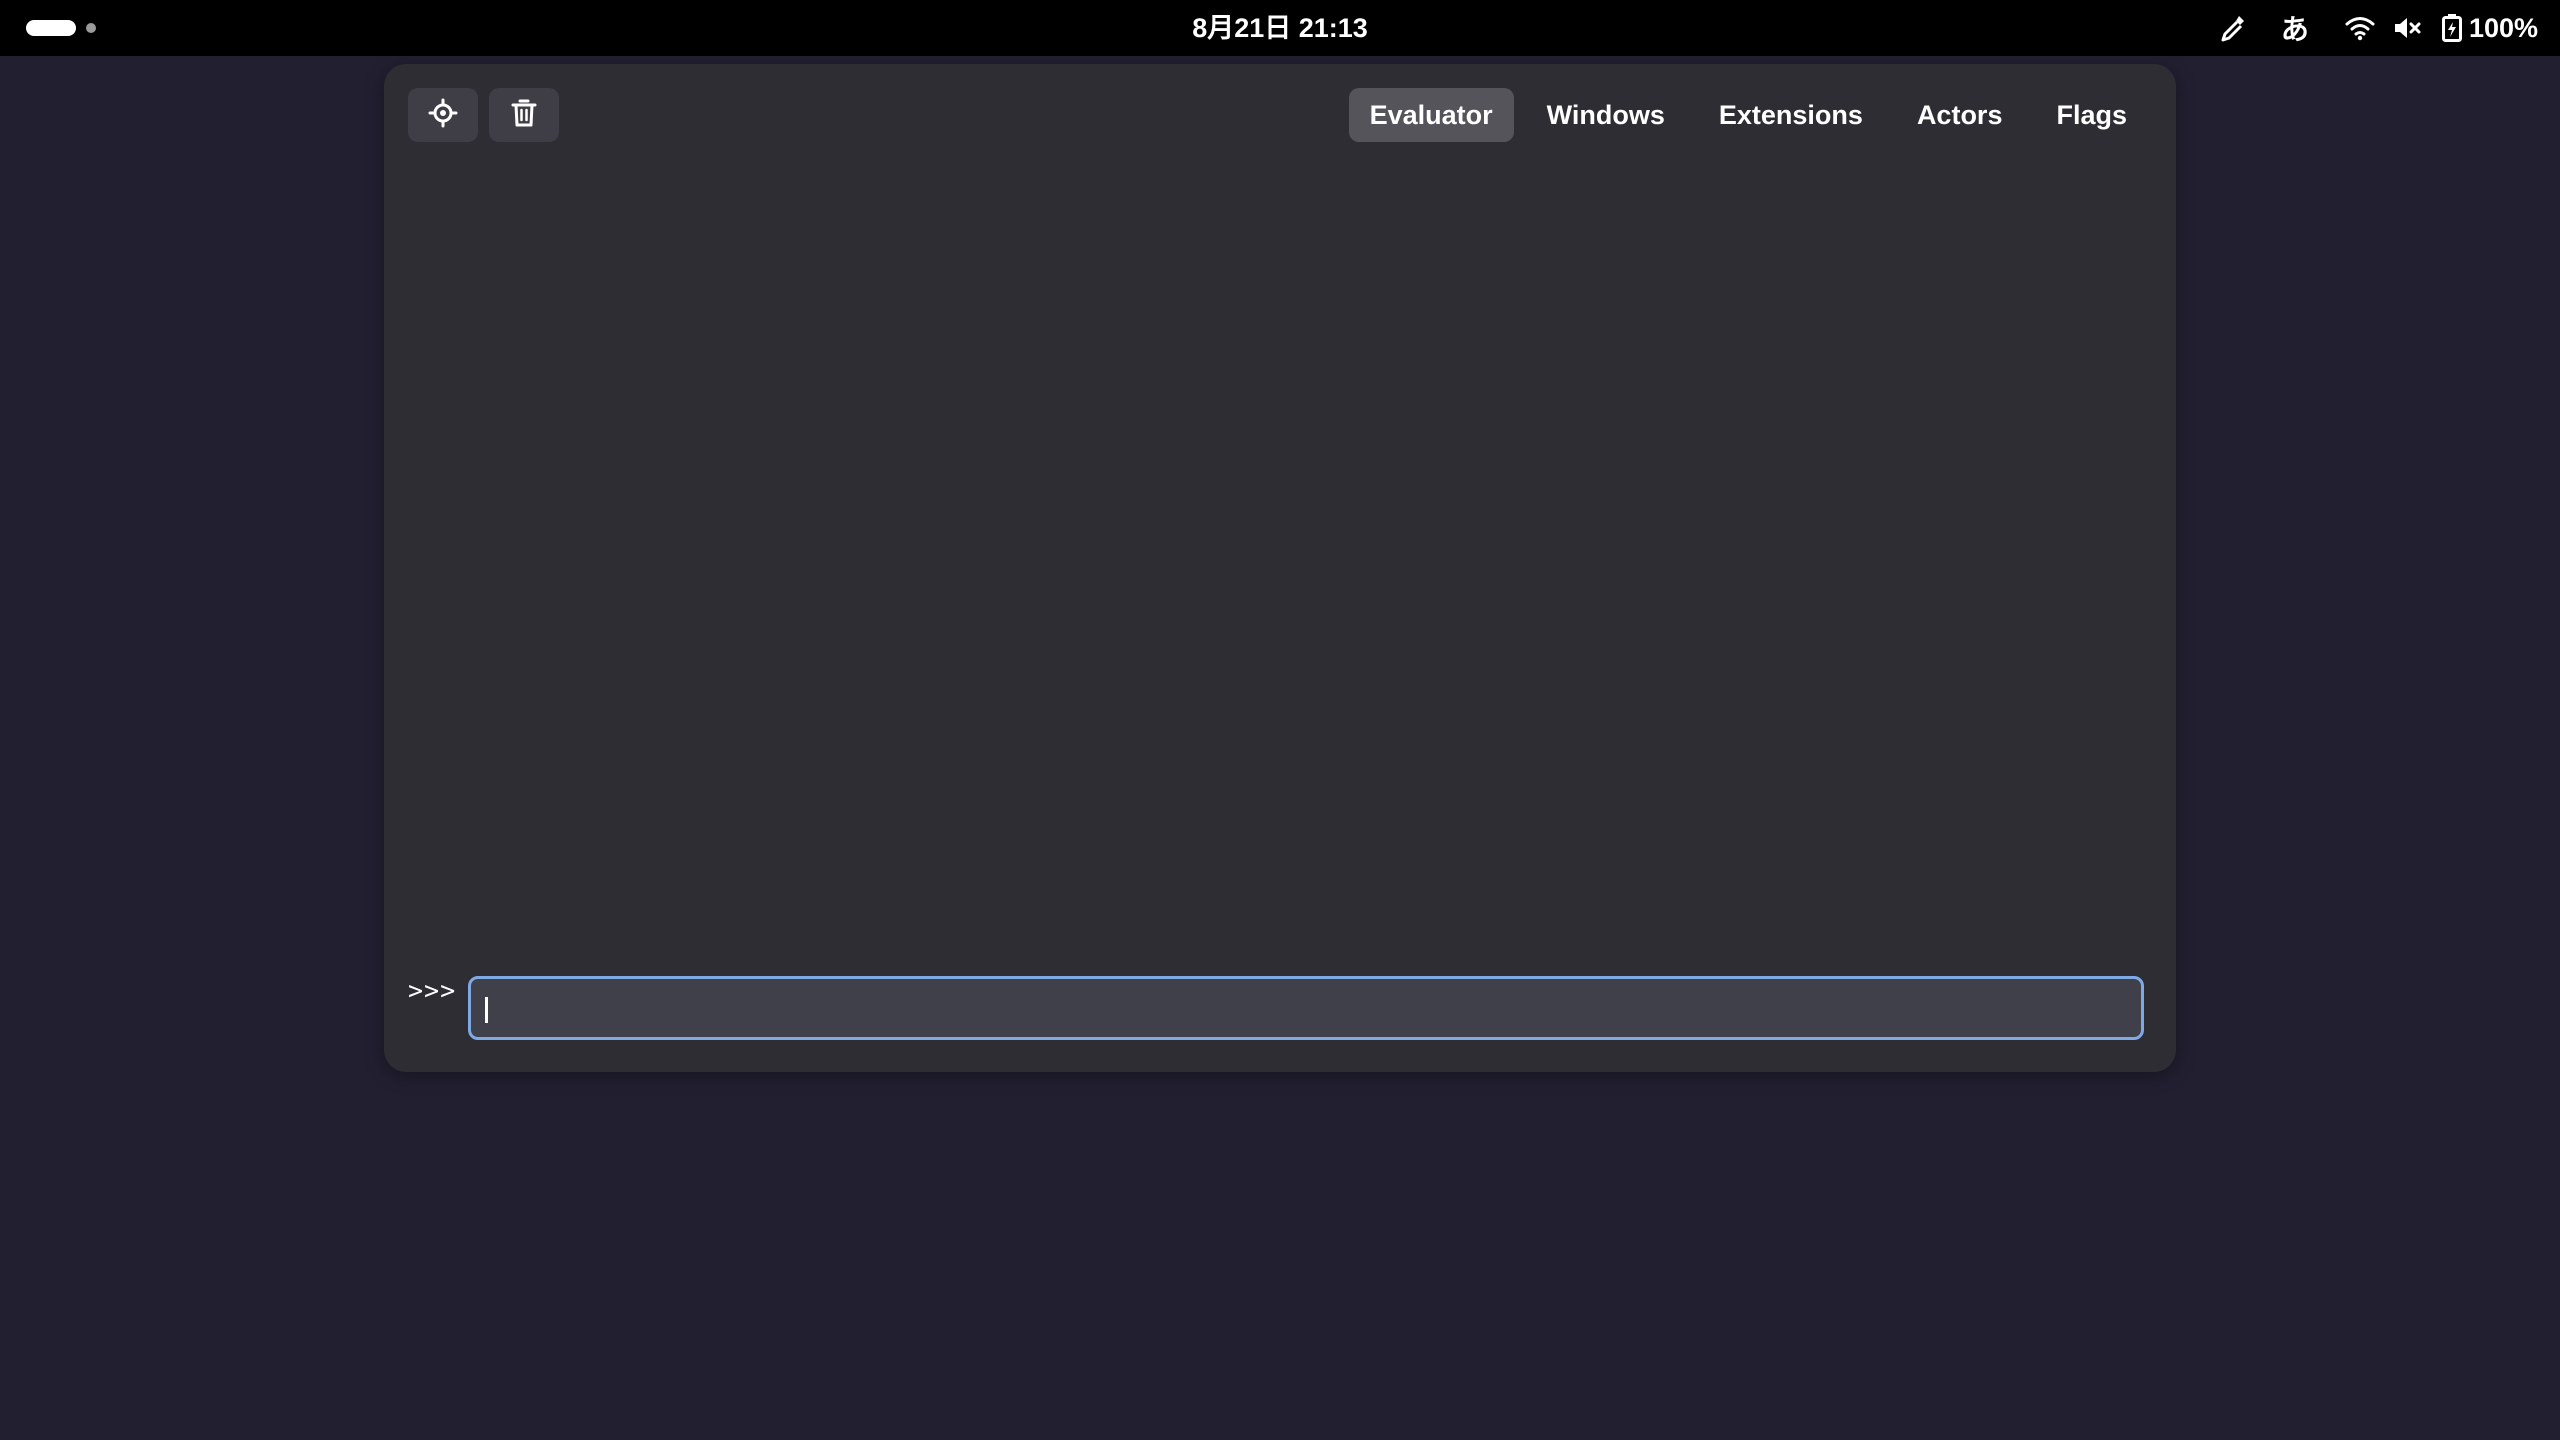  Describe the element at coordinates (2091, 115) in the screenshot. I see `tab-flags: Flags` at that location.